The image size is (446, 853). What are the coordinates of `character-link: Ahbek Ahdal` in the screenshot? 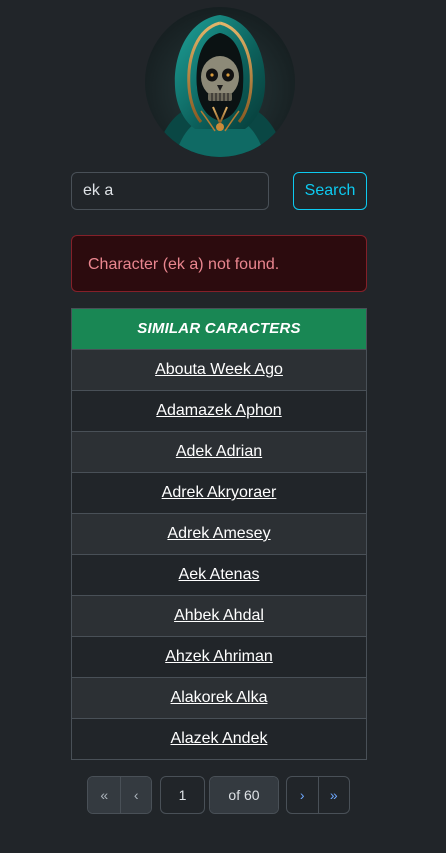 It's located at (219, 615).